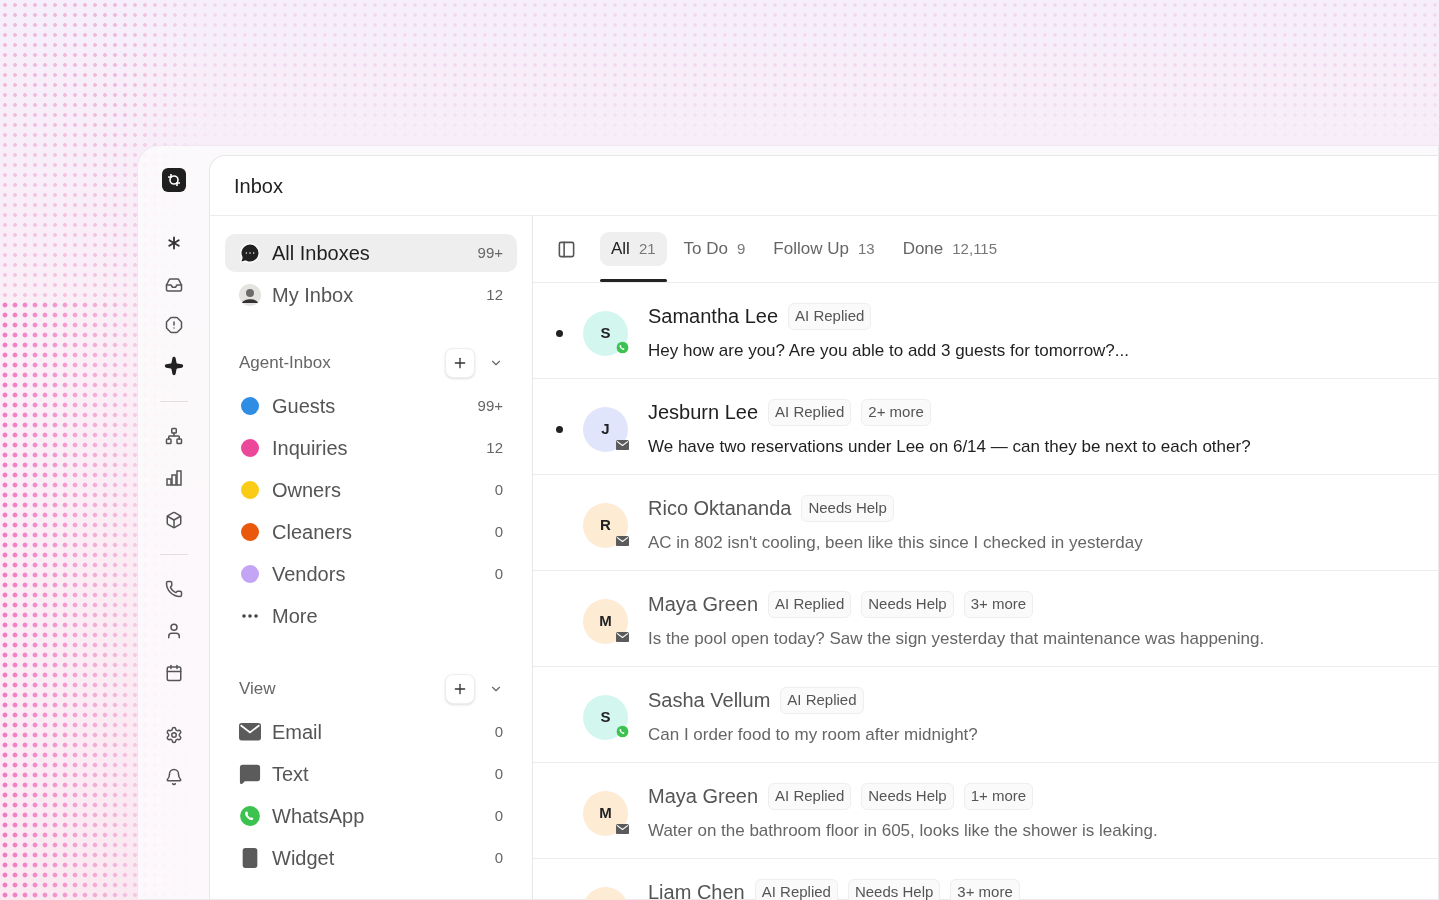 The image size is (1439, 900). What do you see at coordinates (297, 732) in the screenshot?
I see `item-label: Email` at bounding box center [297, 732].